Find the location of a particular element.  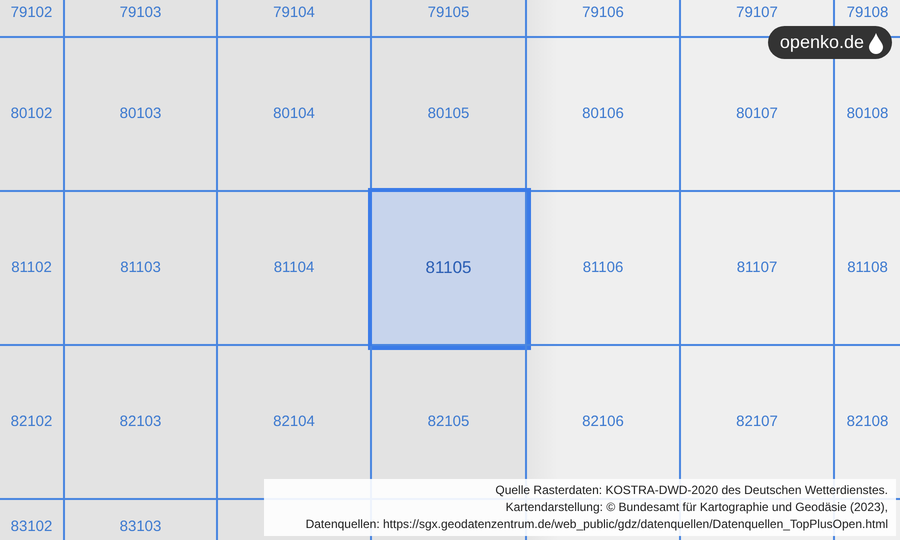

attribution-text: Quelle Rasterdaten: KOSTRA-DWD-2020 des Deutschen Wetterdienstes. is located at coordinates (691, 490).